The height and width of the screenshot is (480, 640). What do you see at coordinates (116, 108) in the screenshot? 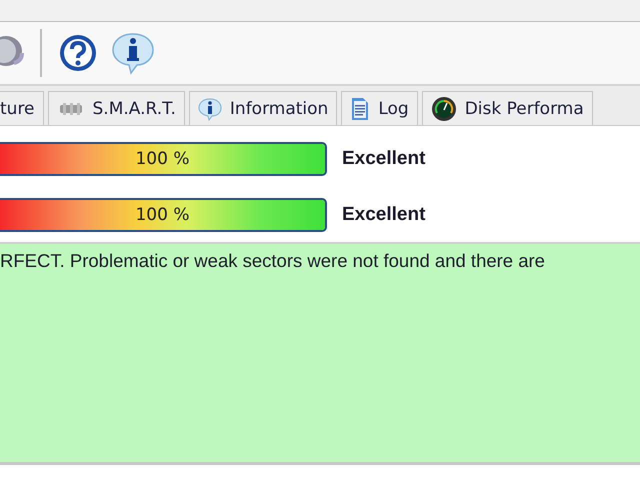
I see `tab: S.M.A.R.T.` at bounding box center [116, 108].